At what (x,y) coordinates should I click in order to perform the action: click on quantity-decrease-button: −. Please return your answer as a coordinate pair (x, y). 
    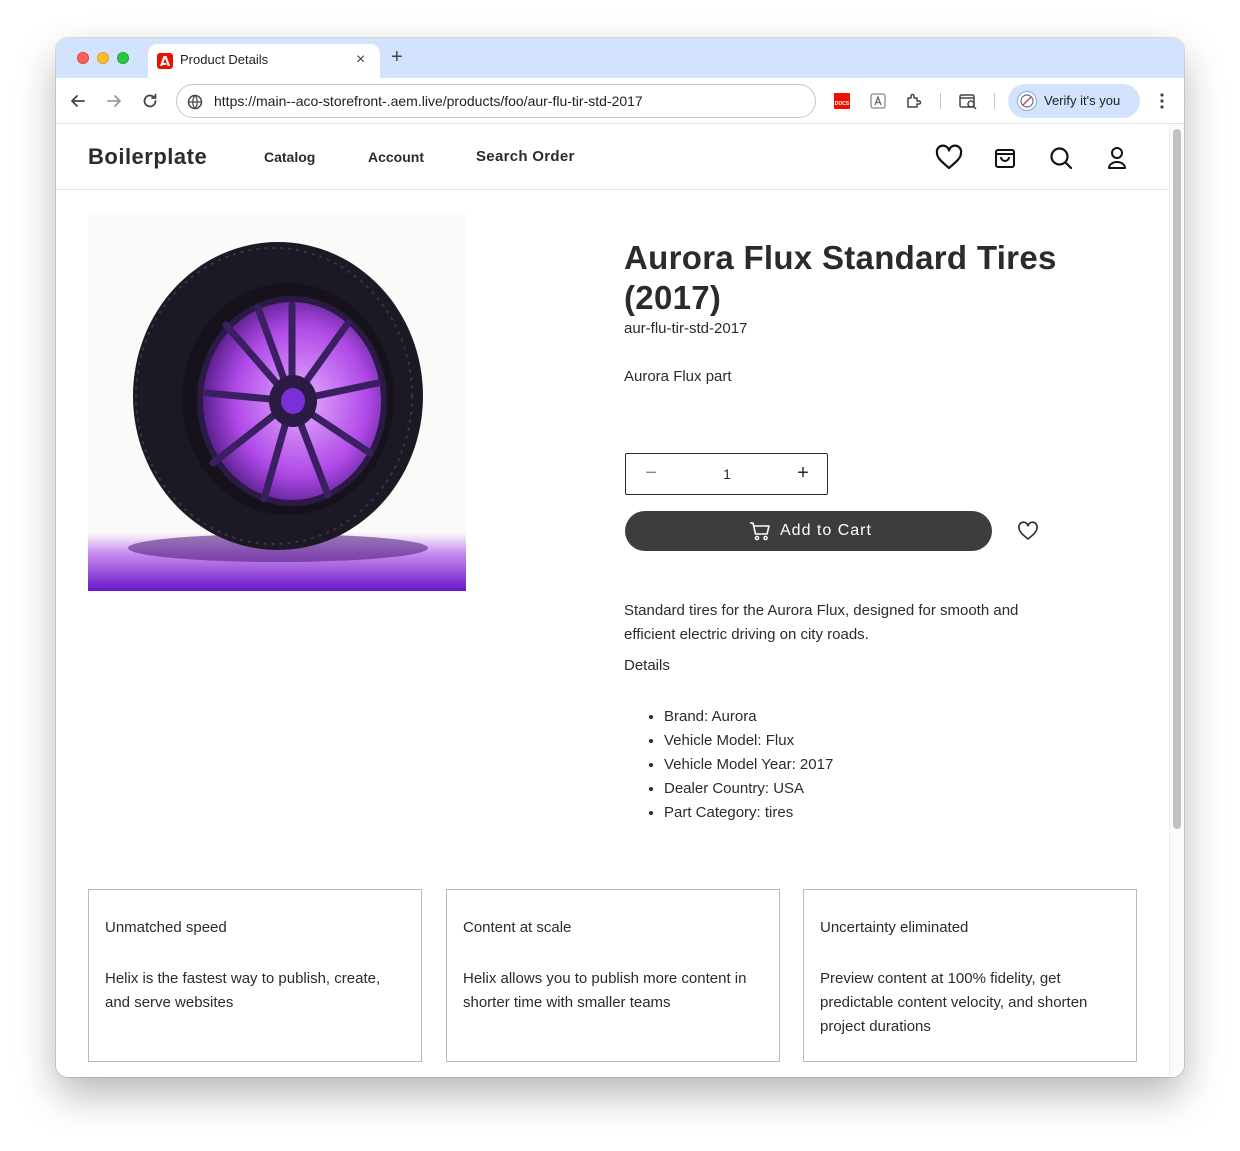
    Looking at the image, I should click on (651, 474).